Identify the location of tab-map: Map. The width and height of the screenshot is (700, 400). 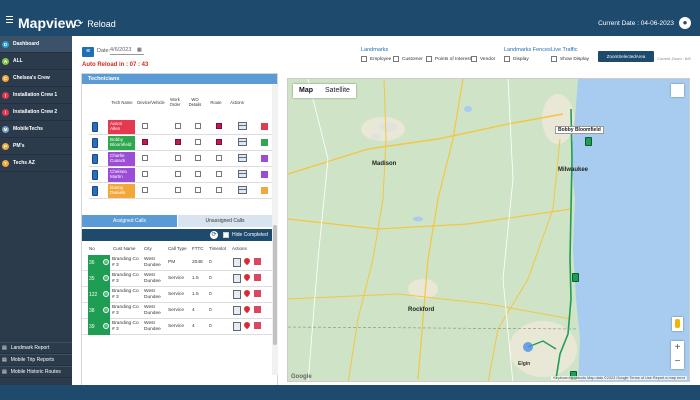
(306, 91).